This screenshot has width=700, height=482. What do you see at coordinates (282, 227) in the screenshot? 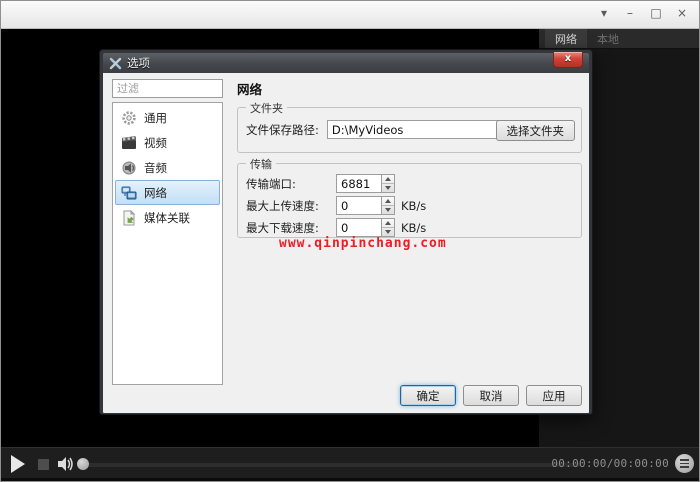
I see `download-speed-label: 最大下载速度:` at bounding box center [282, 227].